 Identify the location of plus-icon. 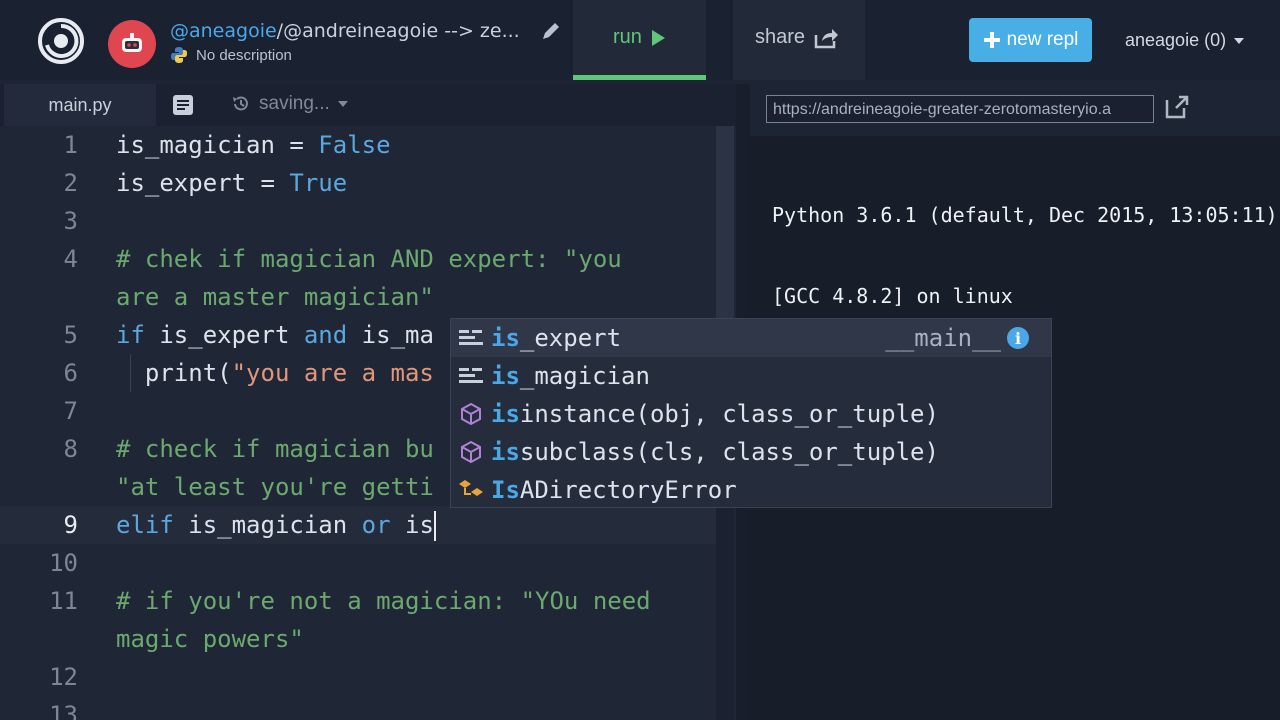
(991, 40).